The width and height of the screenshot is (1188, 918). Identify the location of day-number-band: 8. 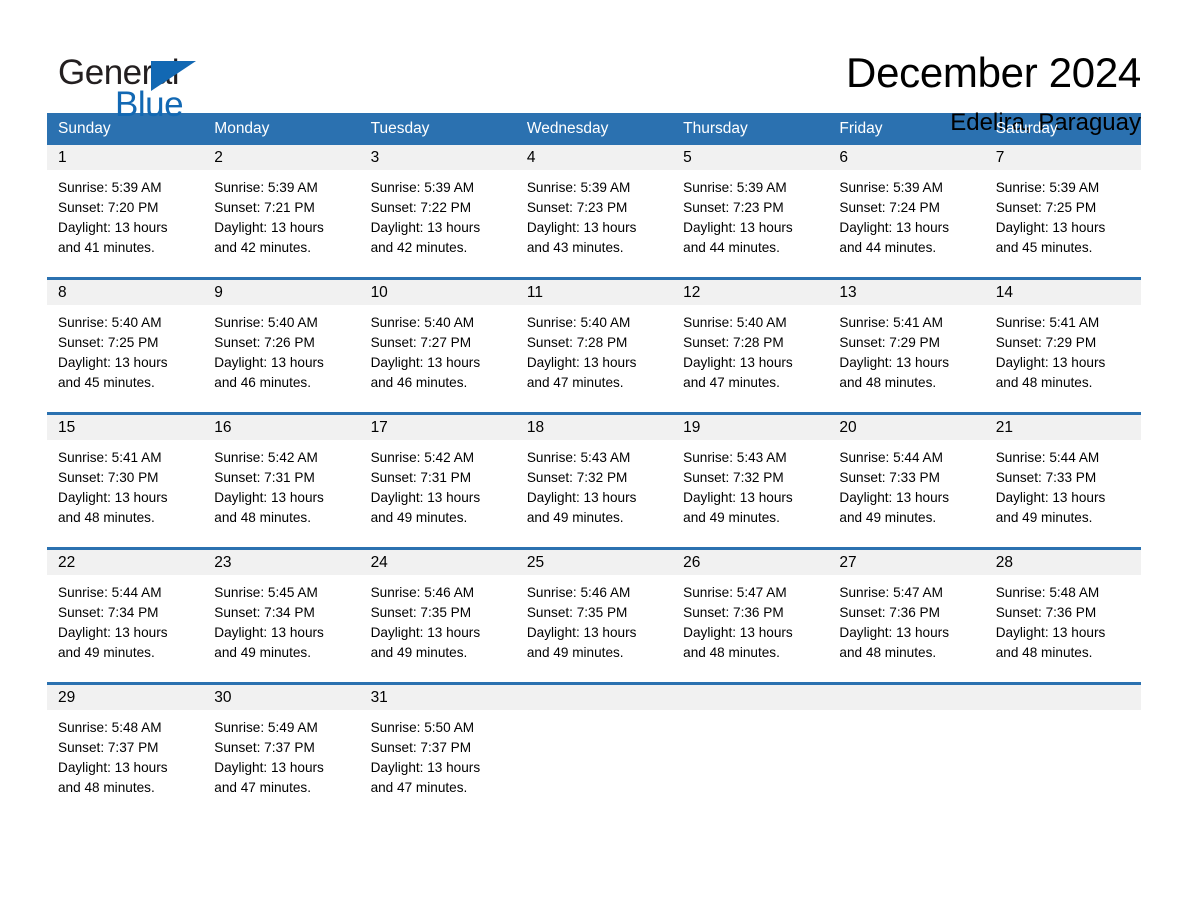
(125, 292).